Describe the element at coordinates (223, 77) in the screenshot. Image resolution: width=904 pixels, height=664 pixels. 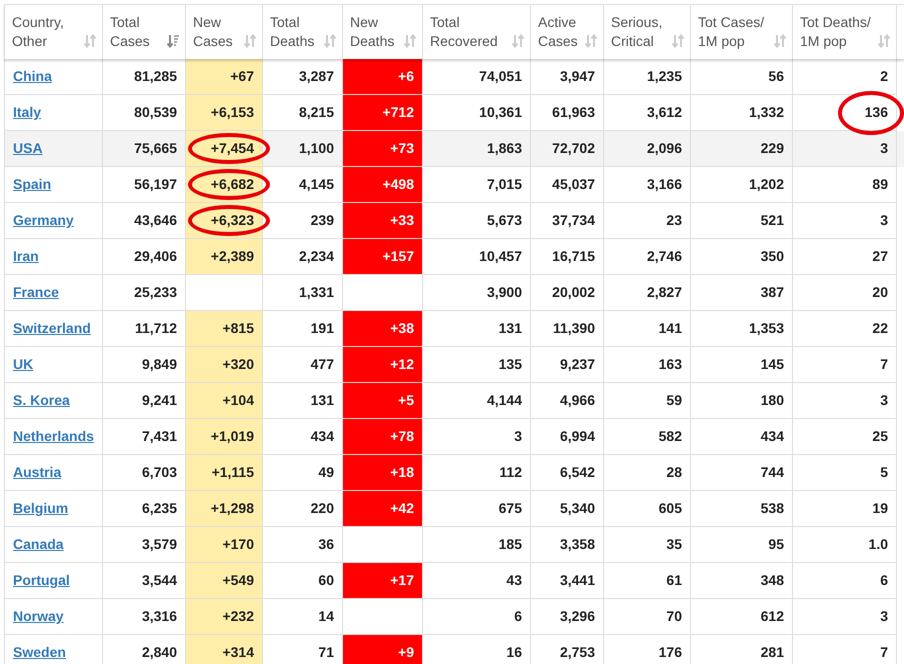
I see `table-cell: +67` at that location.